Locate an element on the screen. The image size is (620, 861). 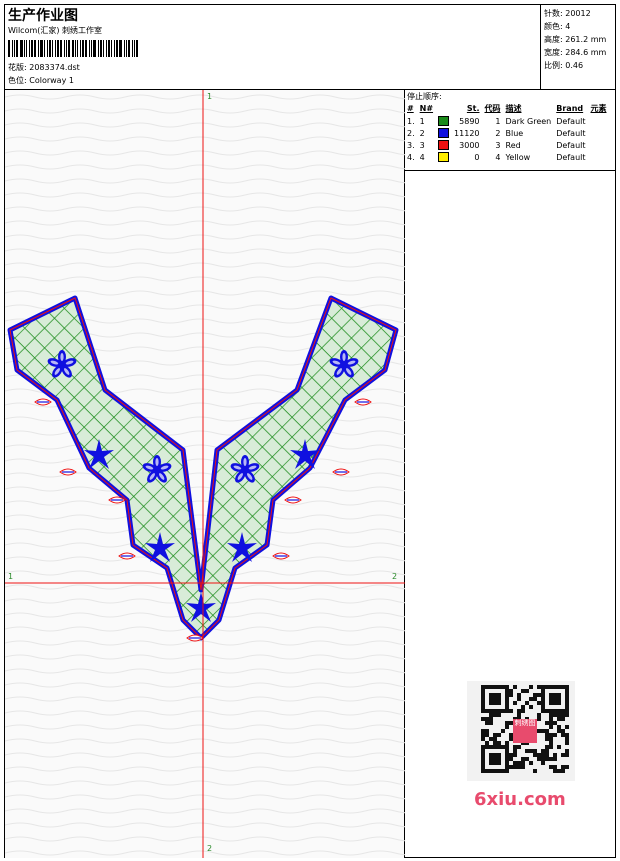
colorway: 色位: Colorway 1 is located at coordinates (41, 80).